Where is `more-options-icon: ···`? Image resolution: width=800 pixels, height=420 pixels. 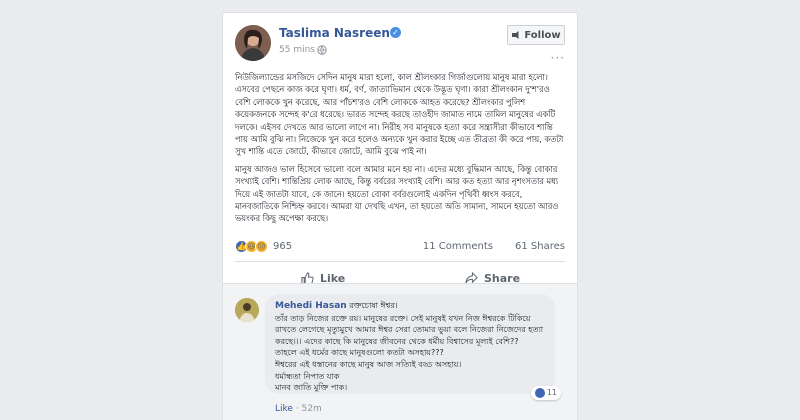 more-options-icon: ··· is located at coordinates (558, 58).